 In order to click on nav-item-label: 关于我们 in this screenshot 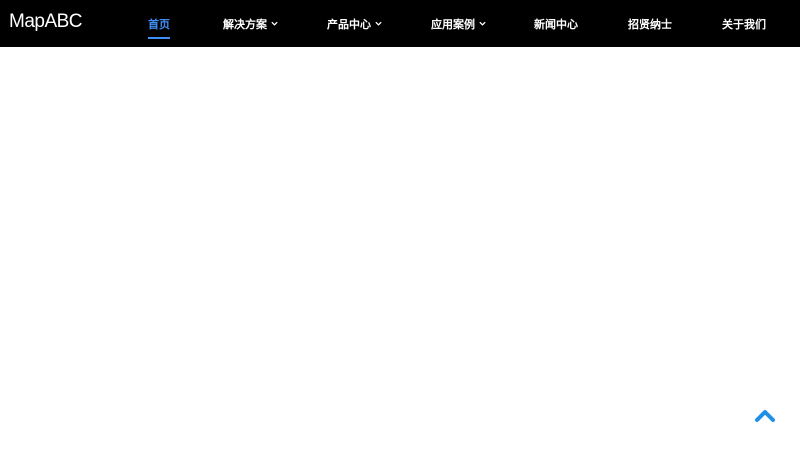, I will do `click(744, 24)`.